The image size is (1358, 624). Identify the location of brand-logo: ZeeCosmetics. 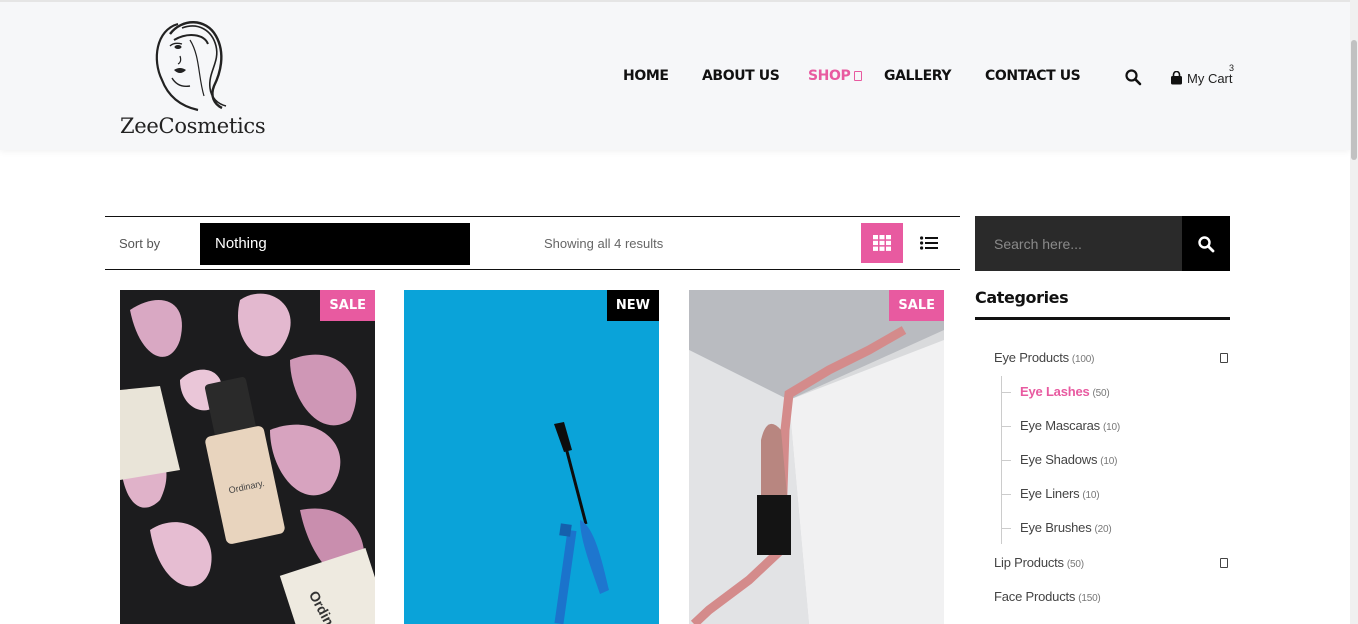
(193, 78).